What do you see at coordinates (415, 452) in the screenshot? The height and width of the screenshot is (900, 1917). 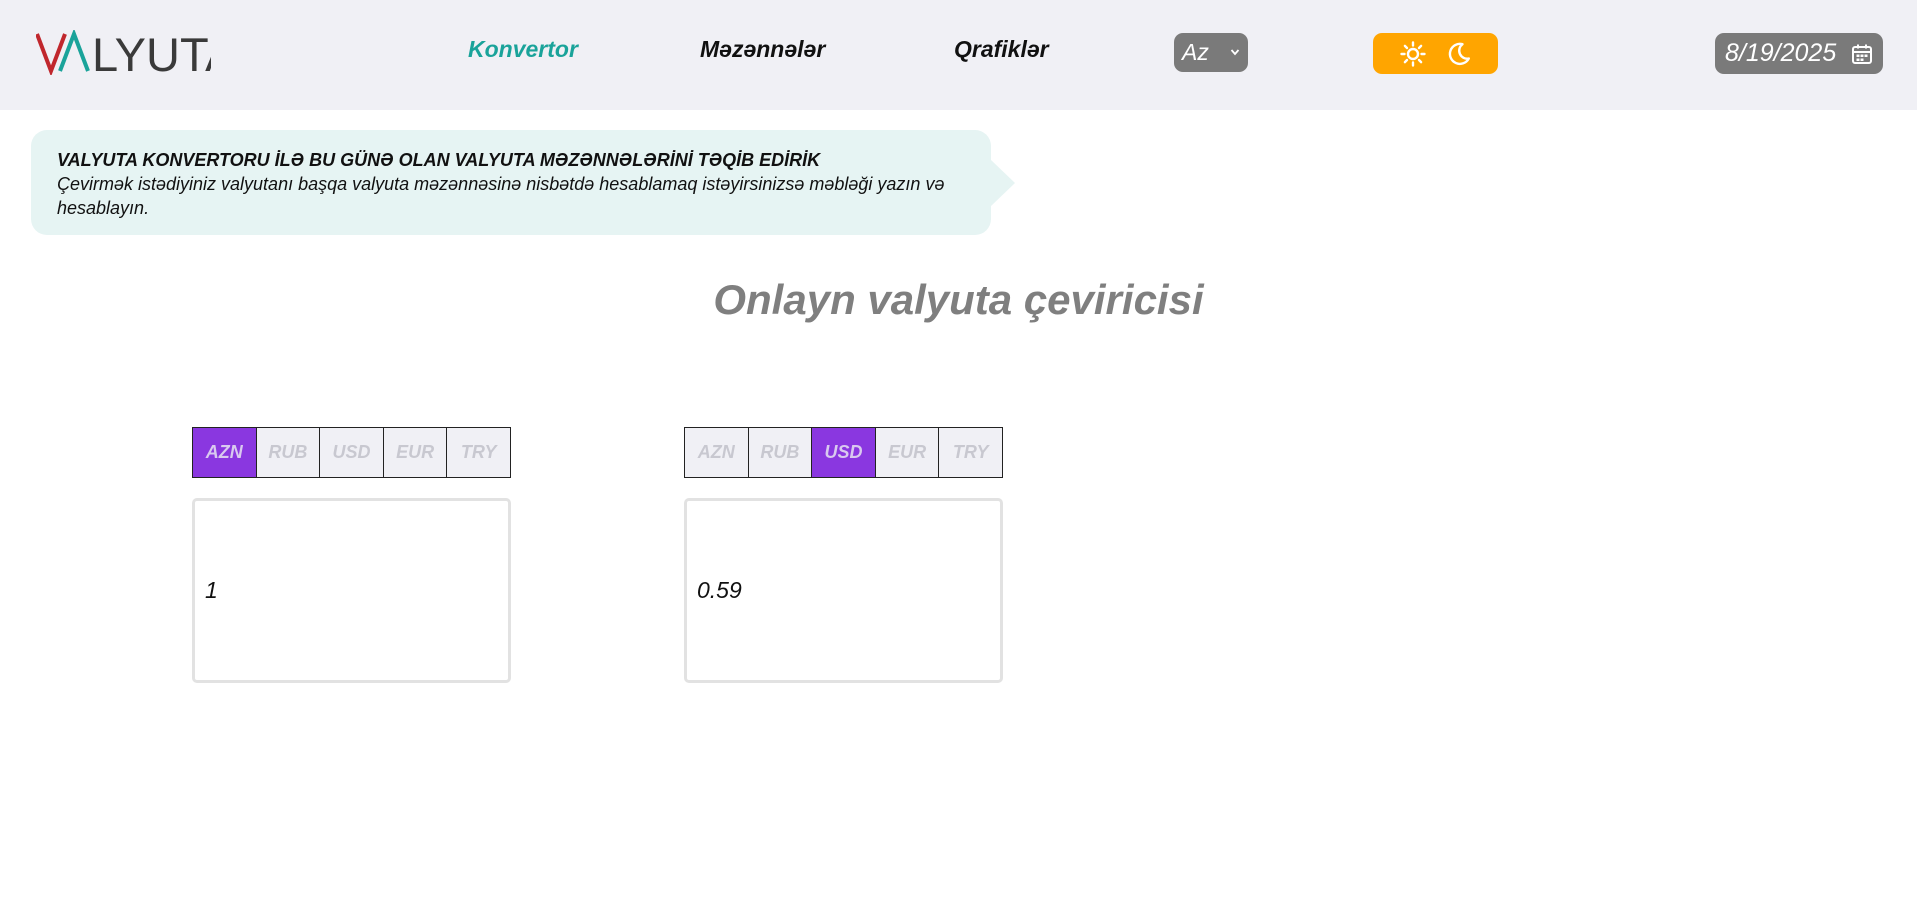 I see `from-tab-eur: EUR` at bounding box center [415, 452].